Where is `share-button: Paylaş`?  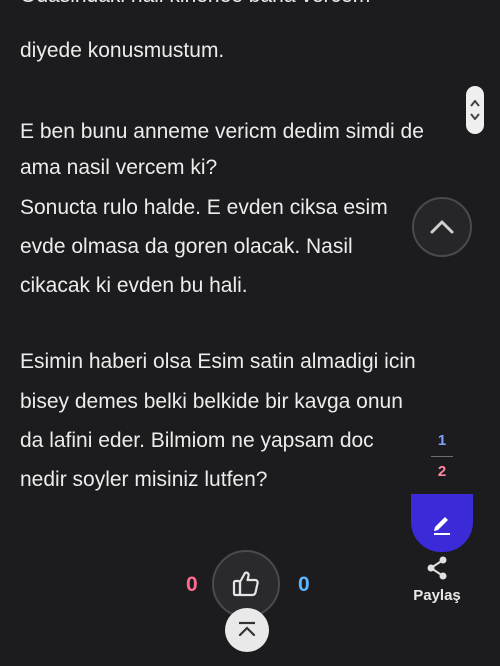 share-button: Paylaş is located at coordinates (437, 580).